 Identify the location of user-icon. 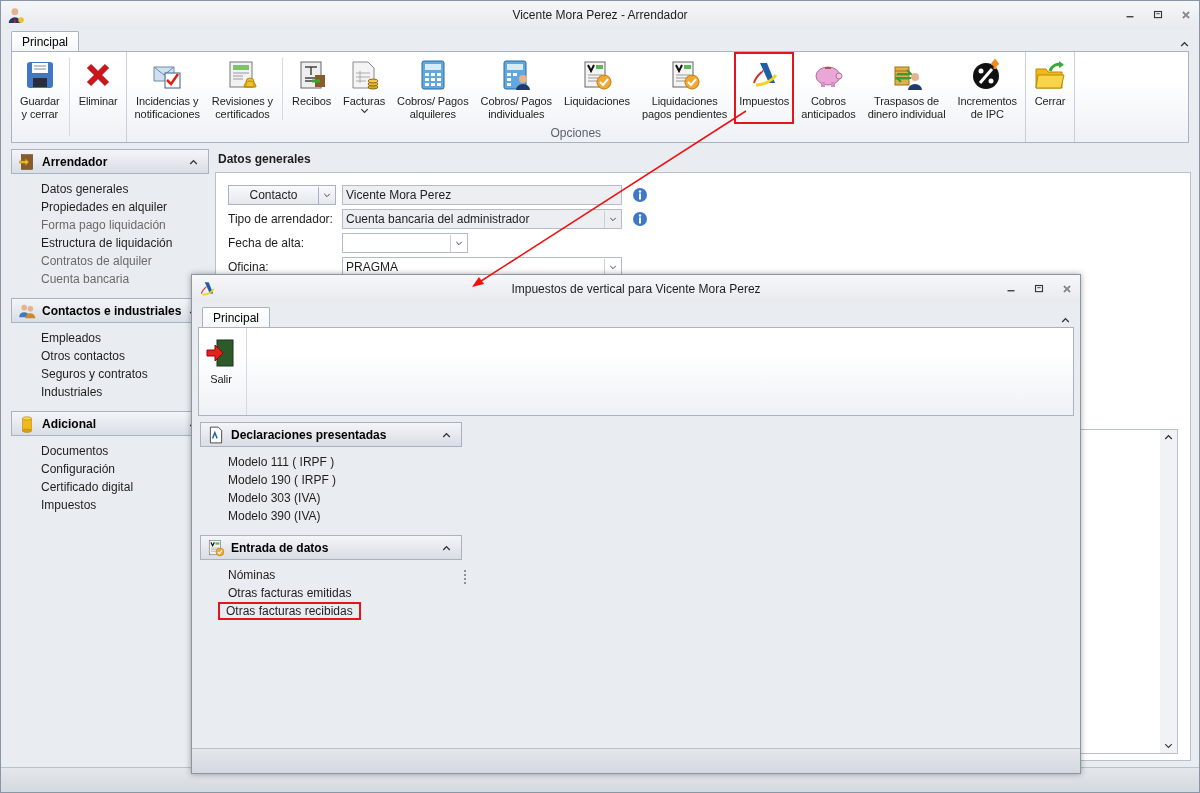
(16, 15).